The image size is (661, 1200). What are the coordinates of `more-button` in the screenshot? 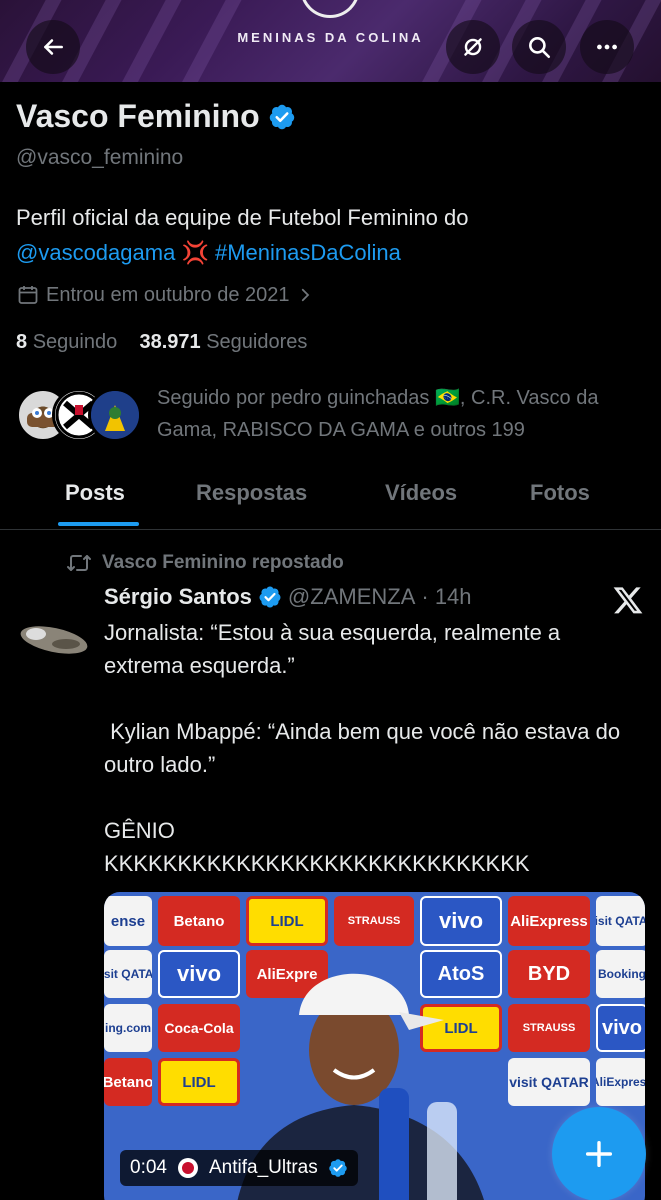 It's located at (607, 47).